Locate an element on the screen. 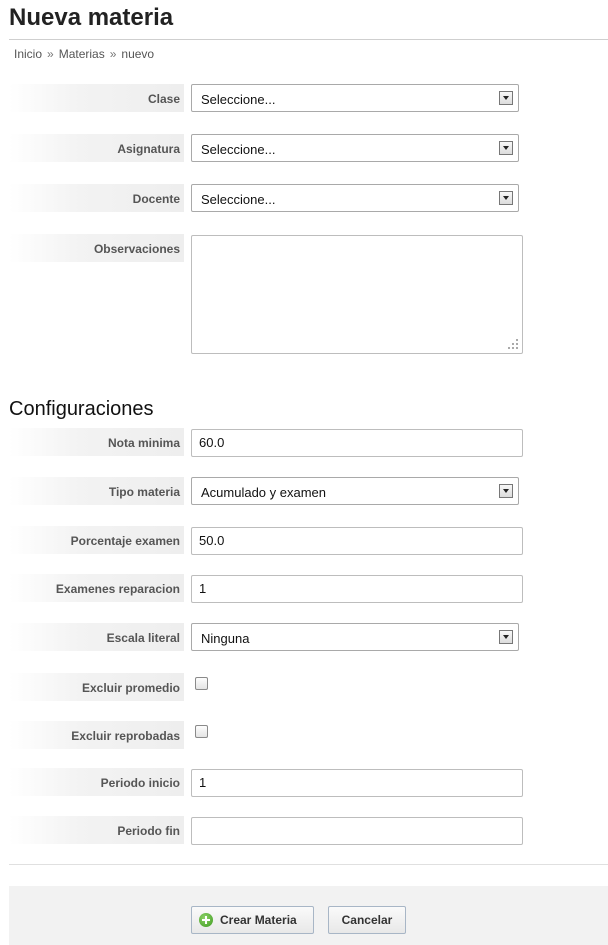  excluir-promedio-checkbox is located at coordinates (201, 683).